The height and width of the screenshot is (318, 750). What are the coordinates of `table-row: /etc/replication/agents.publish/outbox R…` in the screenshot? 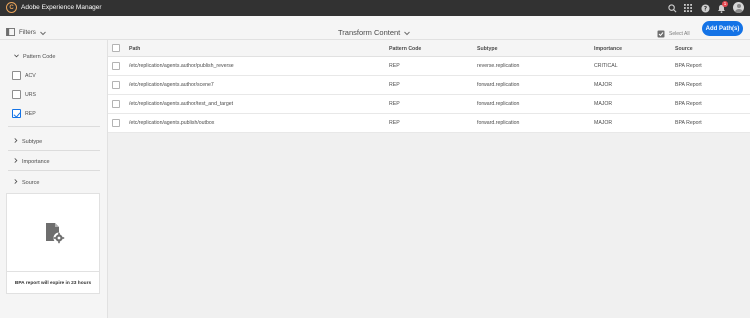 It's located at (429, 123).